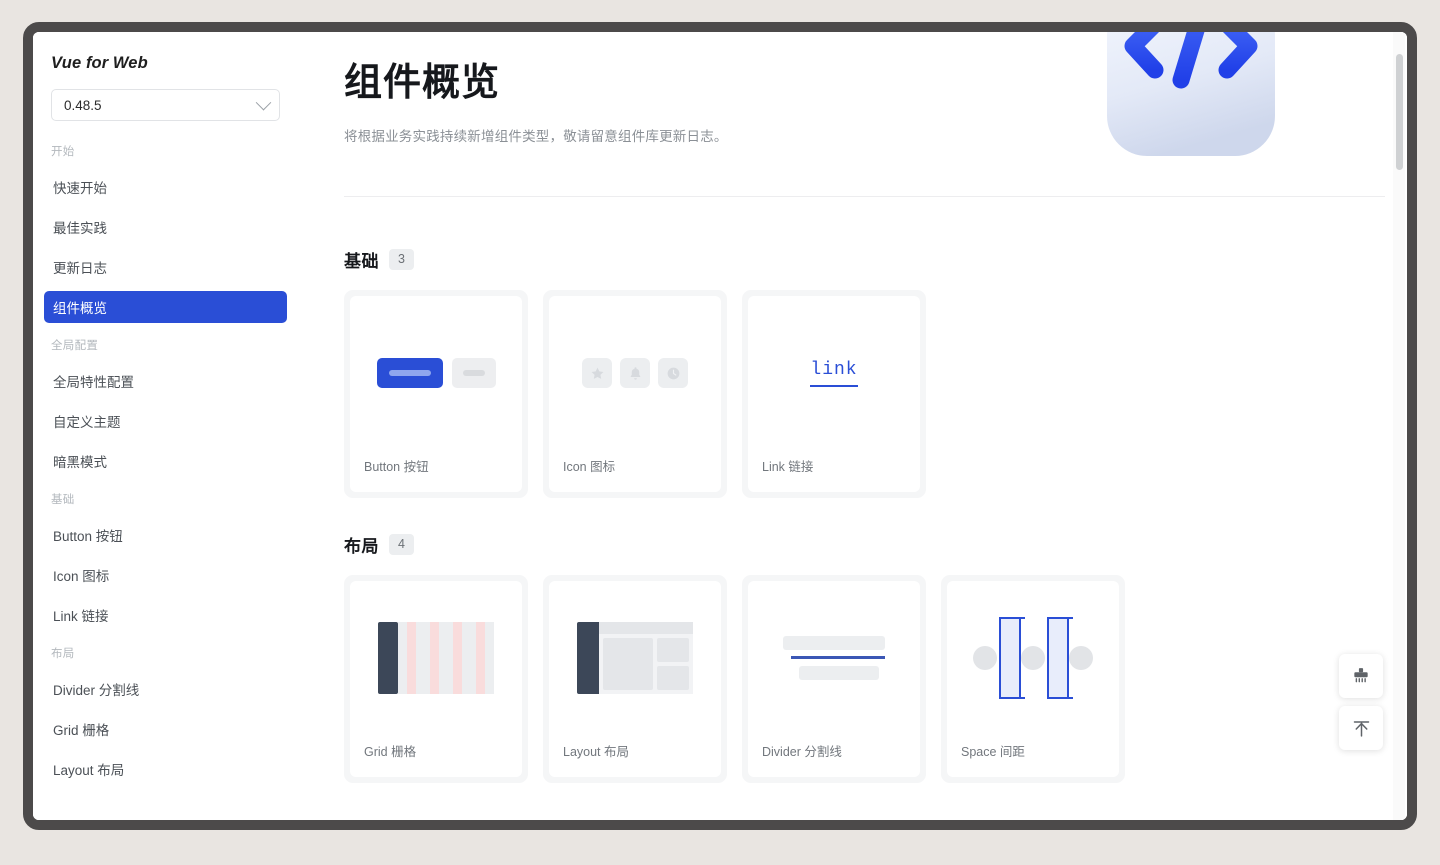  I want to click on sidebar-item-label: 全局特性配置, so click(93, 382).